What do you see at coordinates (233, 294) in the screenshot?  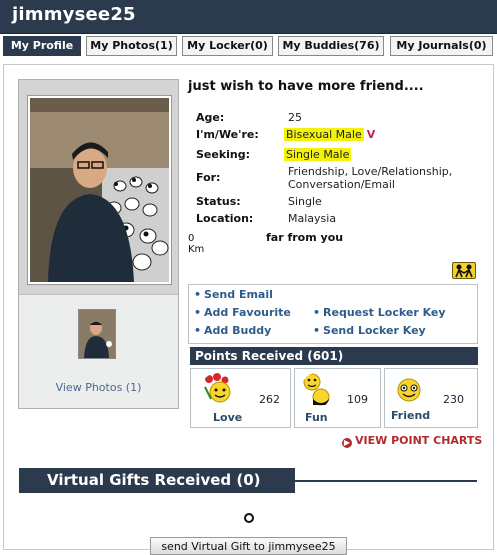 I see `send-email-link: • Send Email` at bounding box center [233, 294].